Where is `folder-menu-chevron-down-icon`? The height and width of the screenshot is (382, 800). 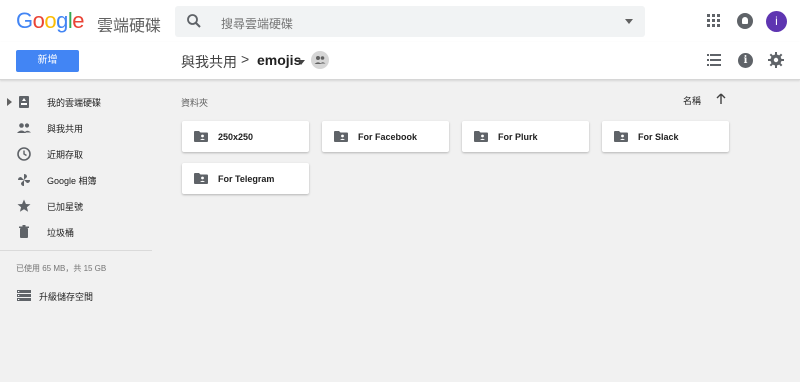
folder-menu-chevron-down-icon is located at coordinates (301, 62).